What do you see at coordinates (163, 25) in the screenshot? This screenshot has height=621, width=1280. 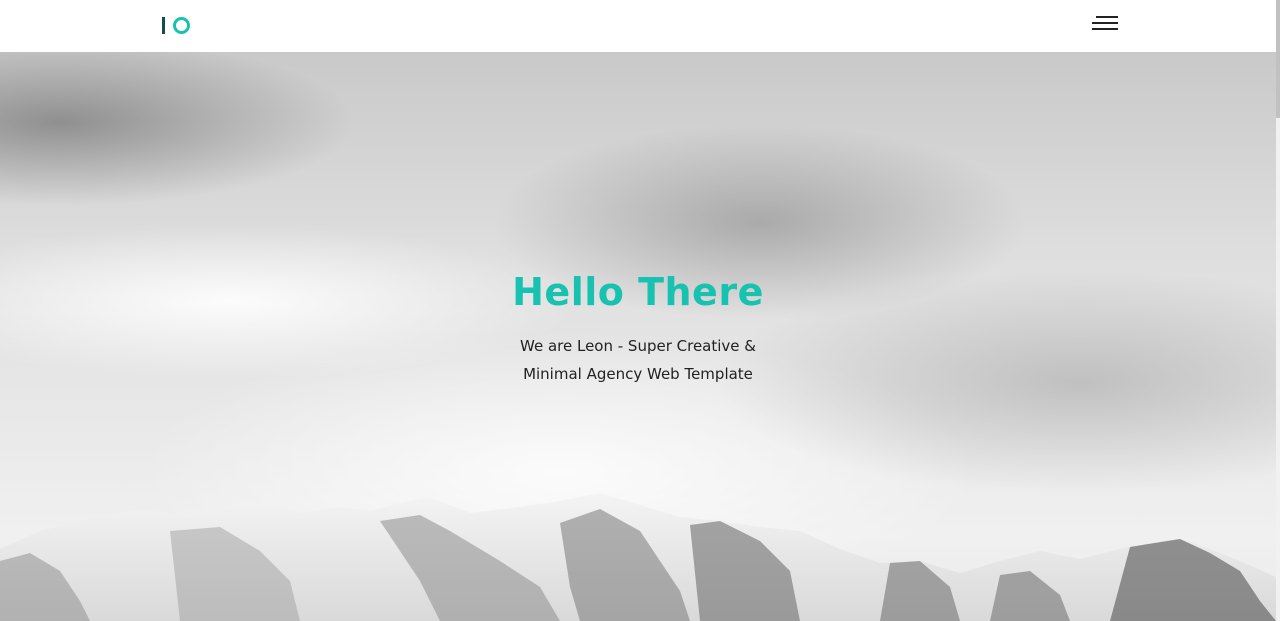 I see `logo-bar-mark` at bounding box center [163, 25].